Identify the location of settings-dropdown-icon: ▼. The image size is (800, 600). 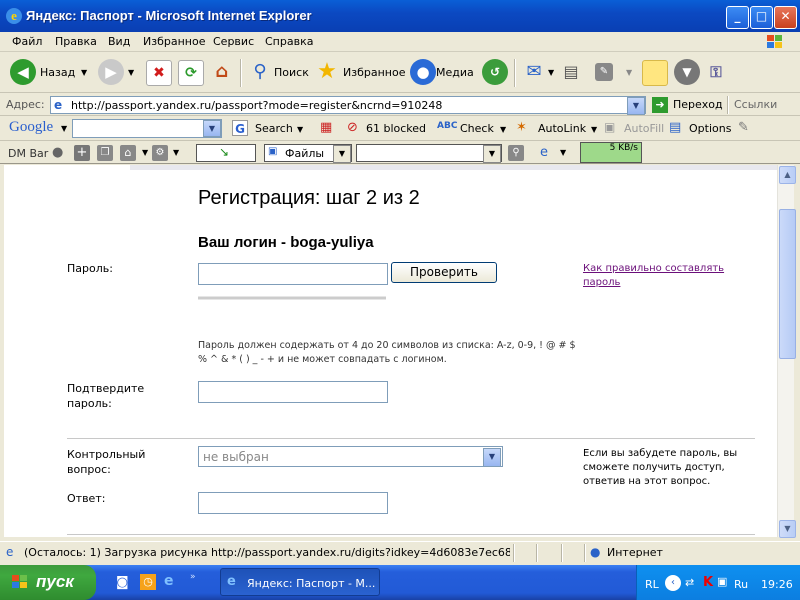
(176, 152).